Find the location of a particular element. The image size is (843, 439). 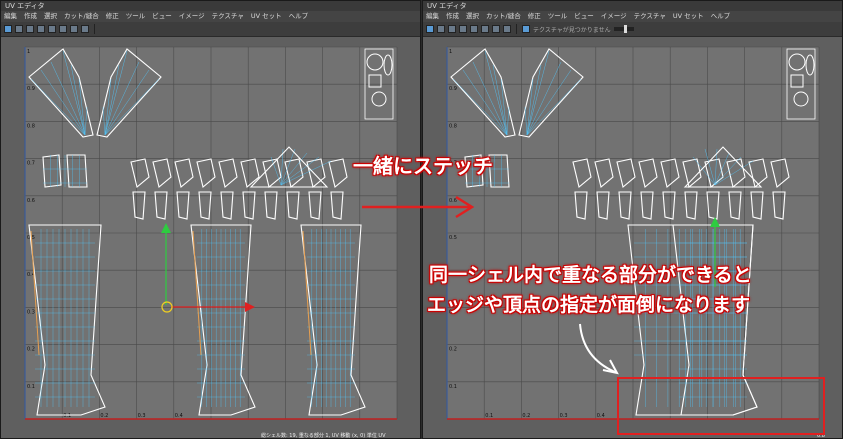

status-readout: 総シェル数: 19, 重なる部分 1, UV 移動 (x, 0) 単位 UV is located at coordinates (323, 435).